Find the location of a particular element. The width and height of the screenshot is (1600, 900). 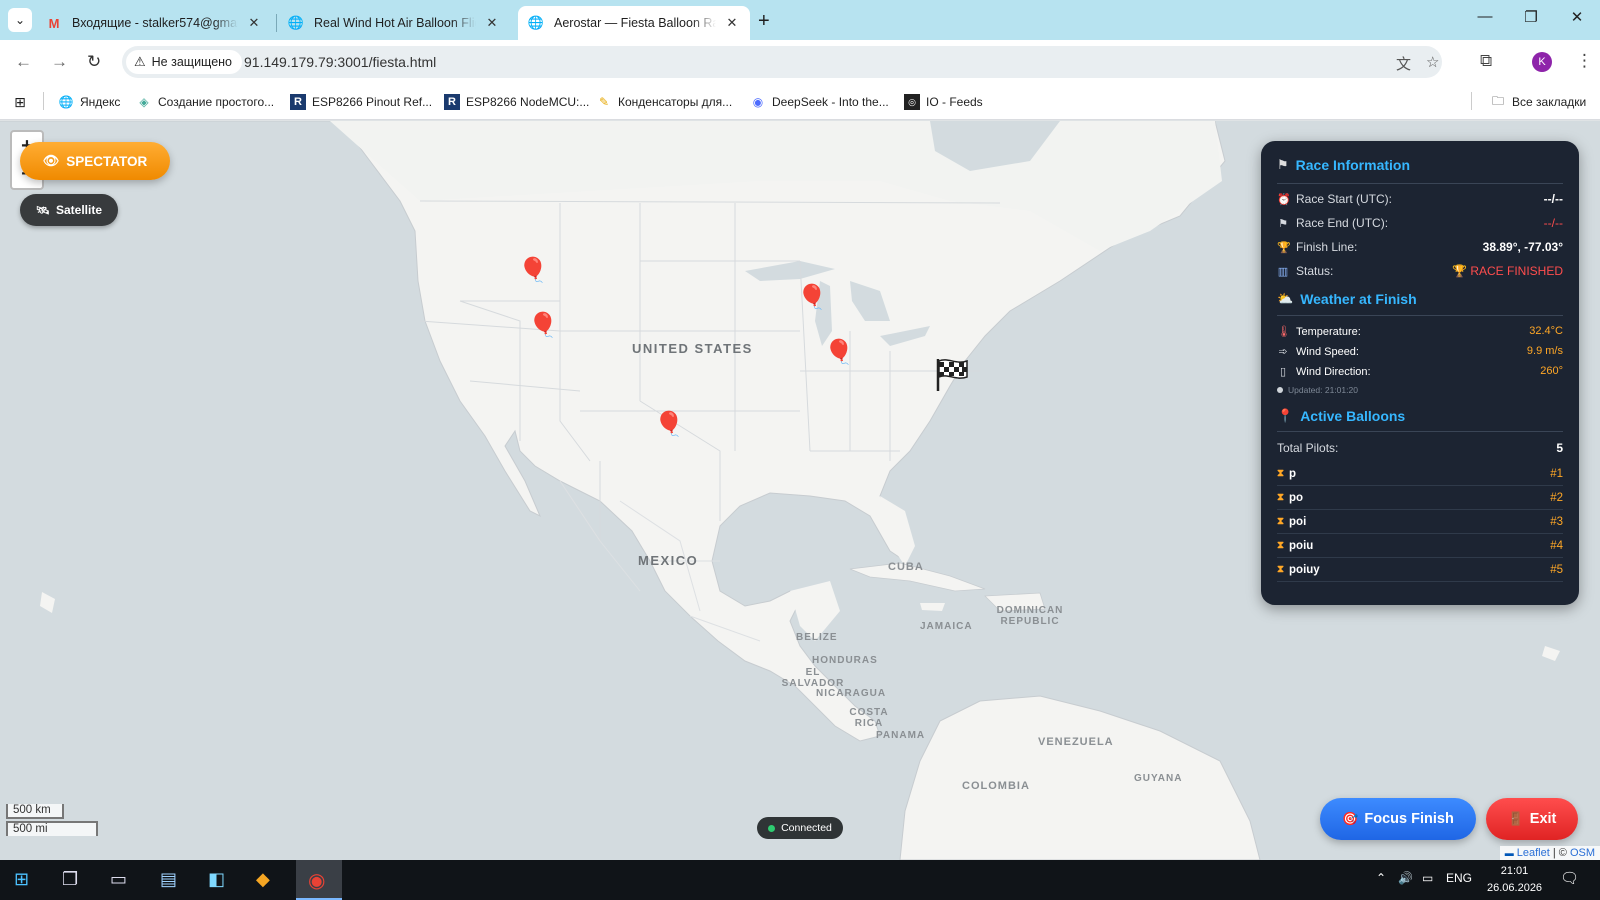

restore-button: ❐ is located at coordinates (1531, 17).